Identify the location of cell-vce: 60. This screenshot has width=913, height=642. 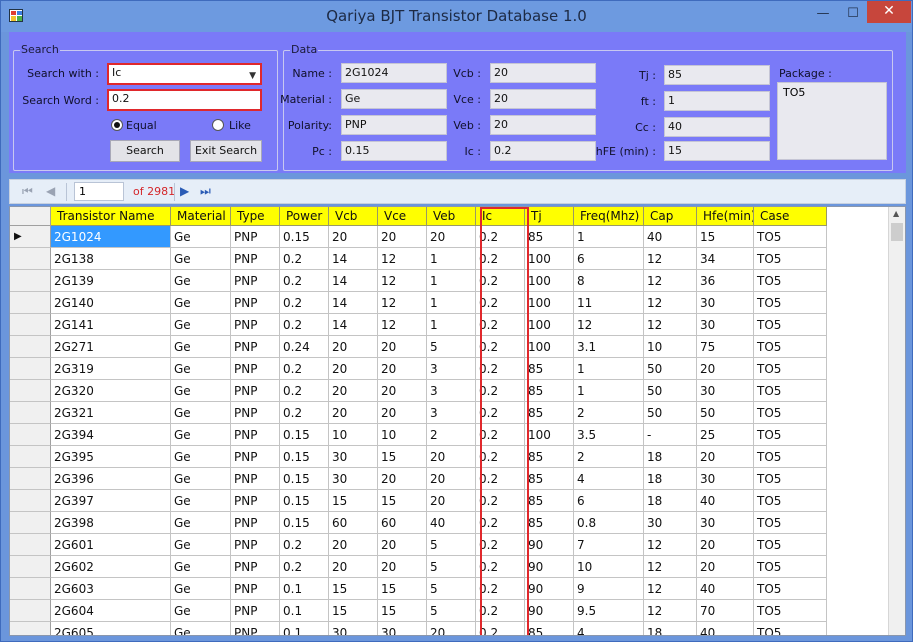
(402, 523).